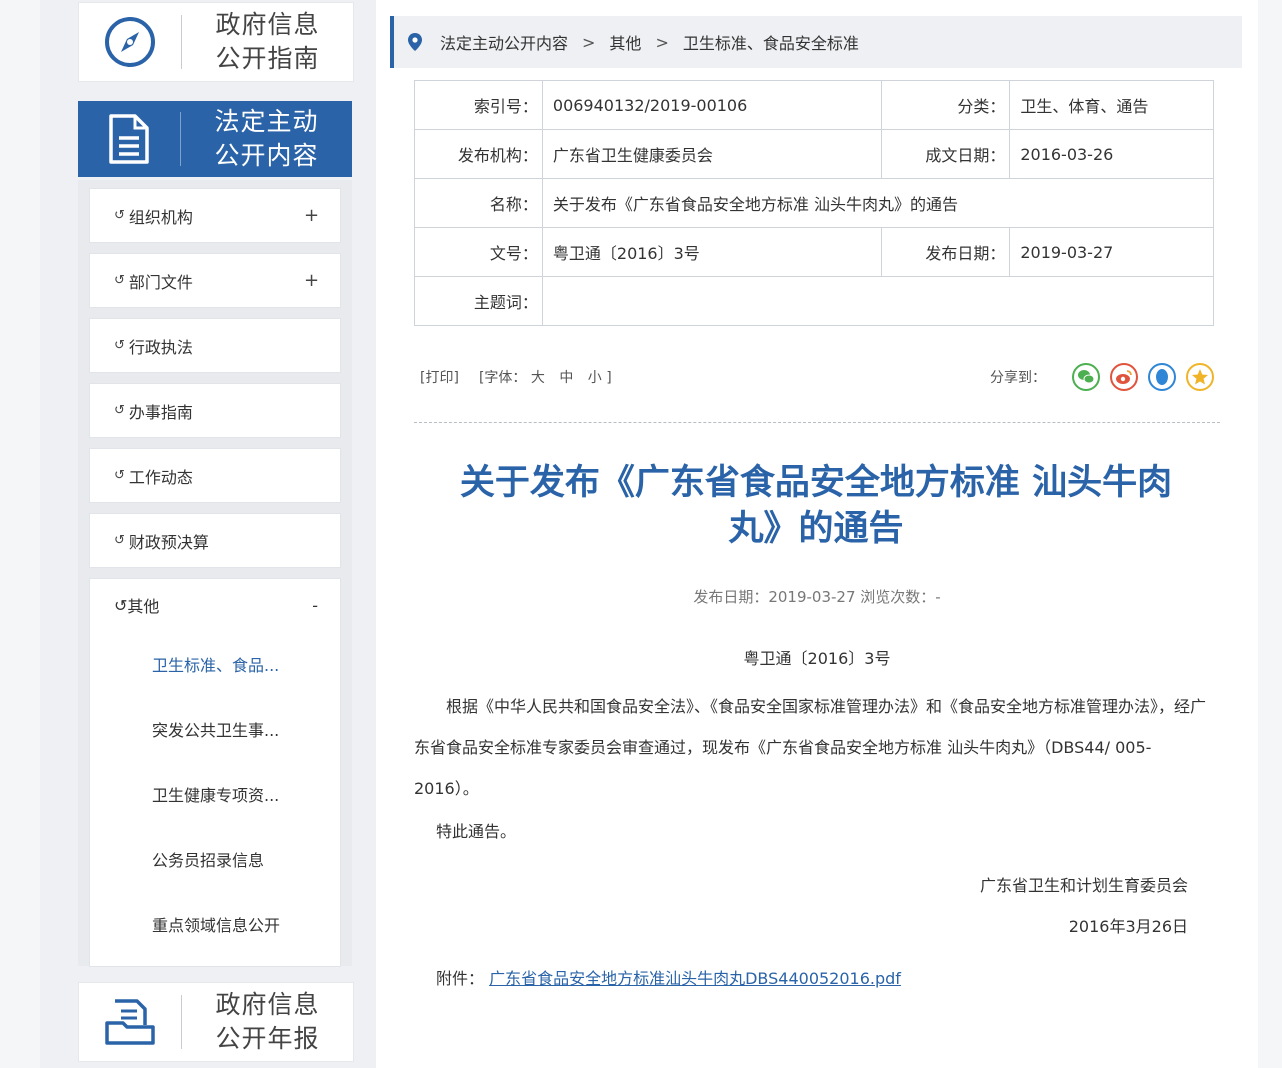  I want to click on font-size-label: [字体：, so click(502, 378).